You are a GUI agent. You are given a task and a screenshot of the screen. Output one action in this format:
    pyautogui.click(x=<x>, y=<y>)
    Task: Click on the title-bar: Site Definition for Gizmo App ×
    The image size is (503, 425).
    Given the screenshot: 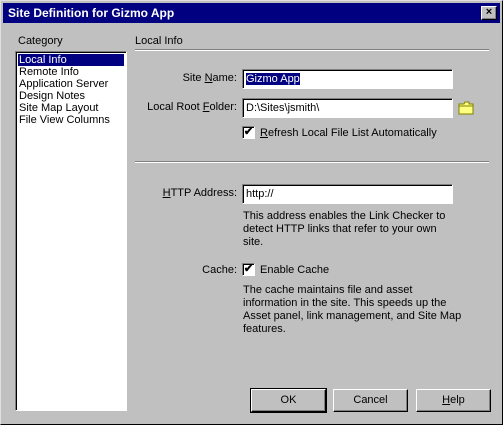 What is the action you would take?
    pyautogui.click(x=251, y=13)
    